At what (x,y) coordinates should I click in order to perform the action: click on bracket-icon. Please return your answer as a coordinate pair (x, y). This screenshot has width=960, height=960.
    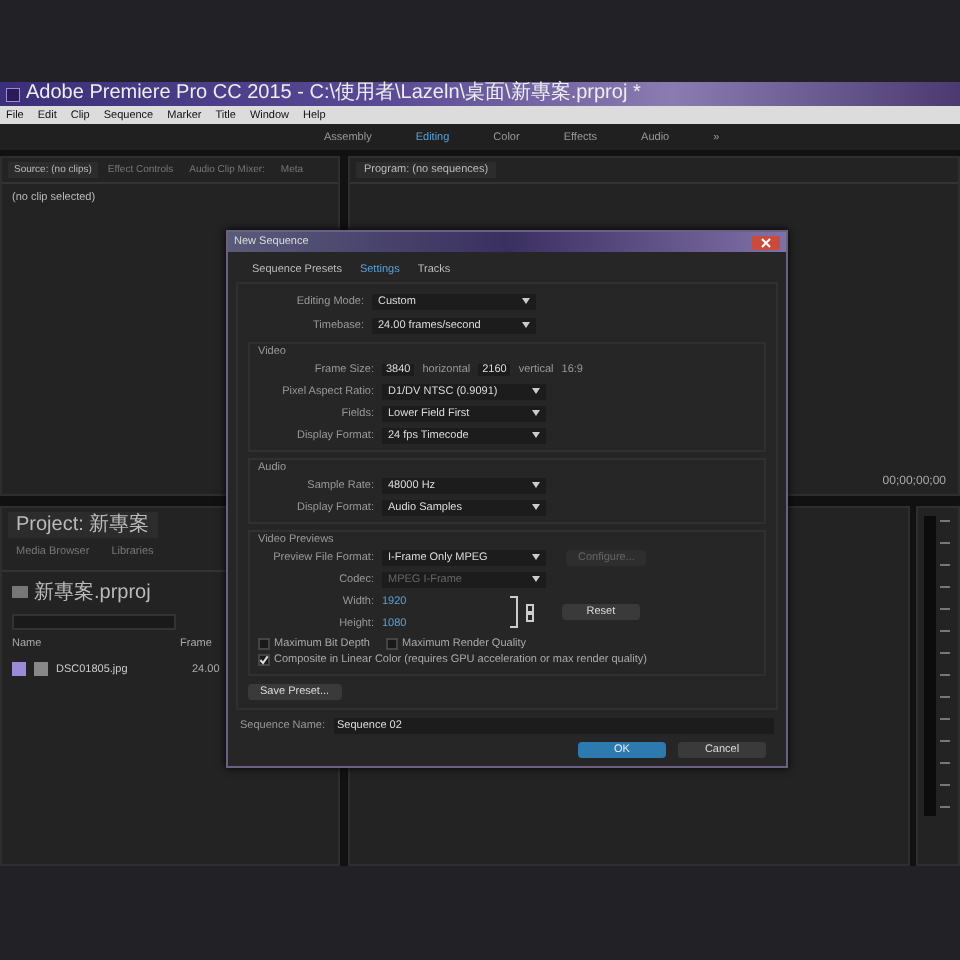
    Looking at the image, I should click on (514, 612).